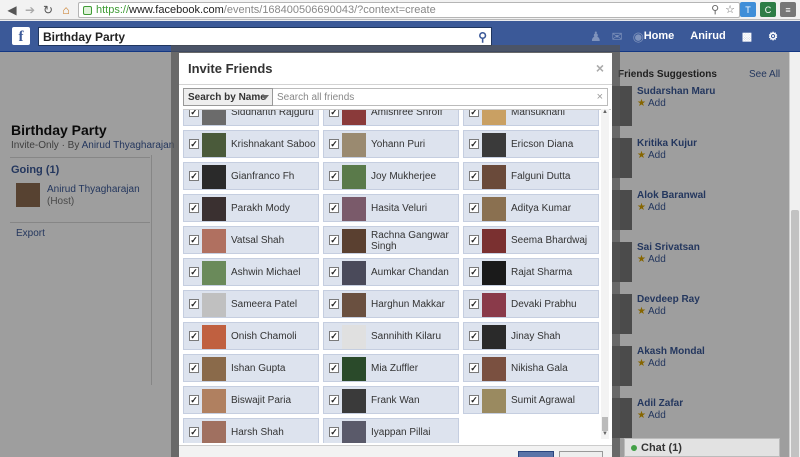 The image size is (800, 457). Describe the element at coordinates (531, 368) in the screenshot. I see `friend-item: ✓ Nikisha Gala` at that location.